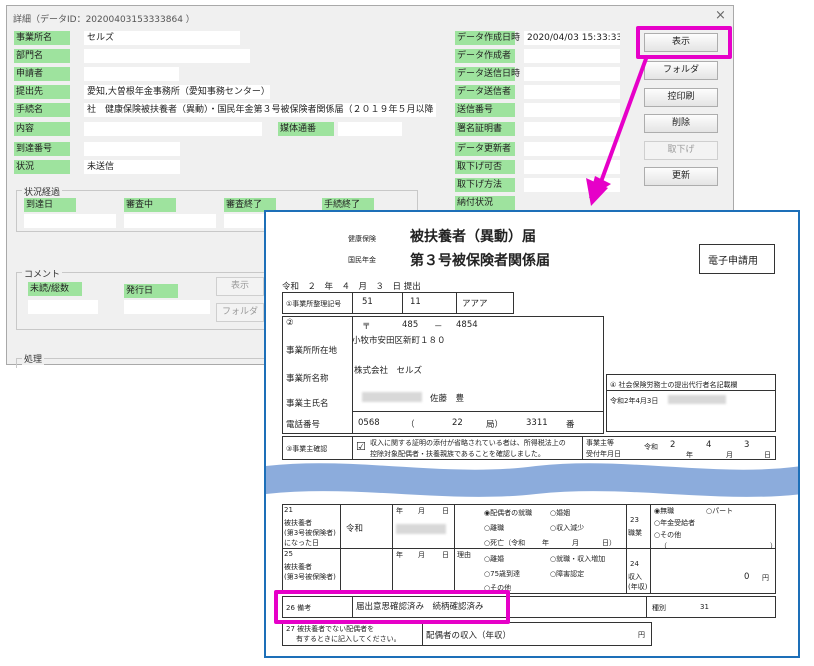 This screenshot has height=666, width=814. I want to click on reason-opt-9: ○障害認定, so click(567, 574).